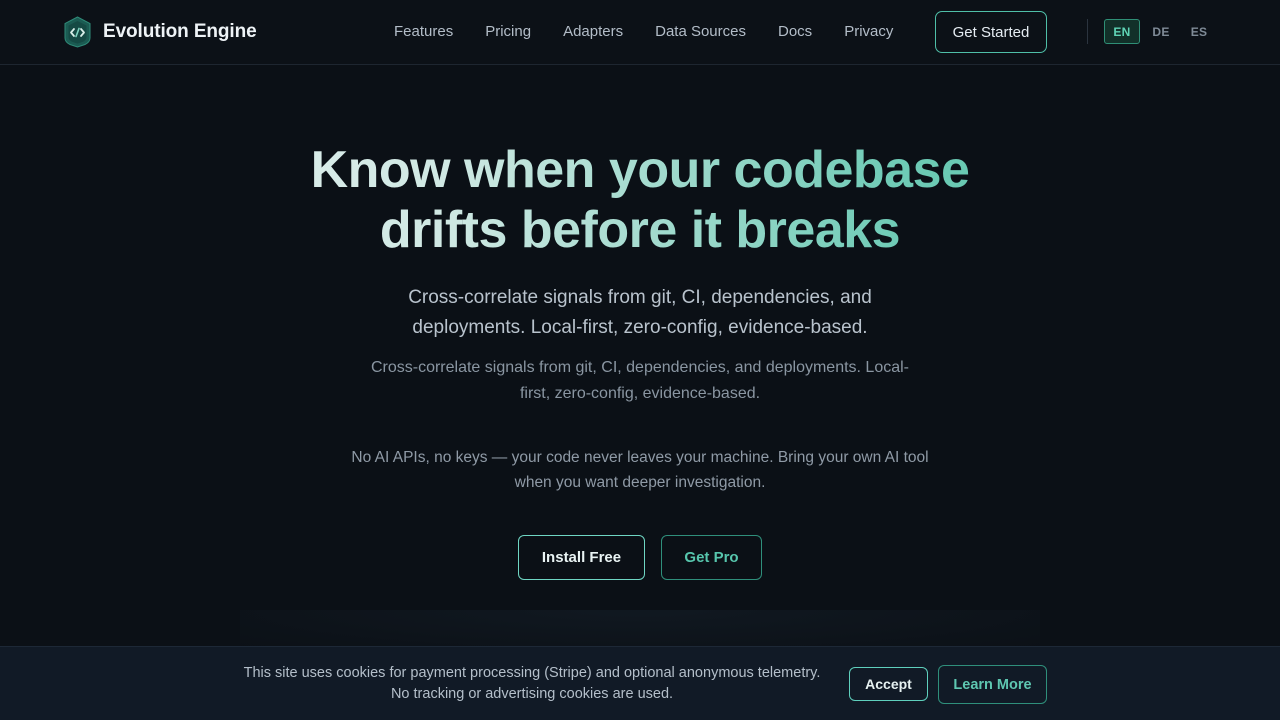  I want to click on header-divider, so click(1087, 31).